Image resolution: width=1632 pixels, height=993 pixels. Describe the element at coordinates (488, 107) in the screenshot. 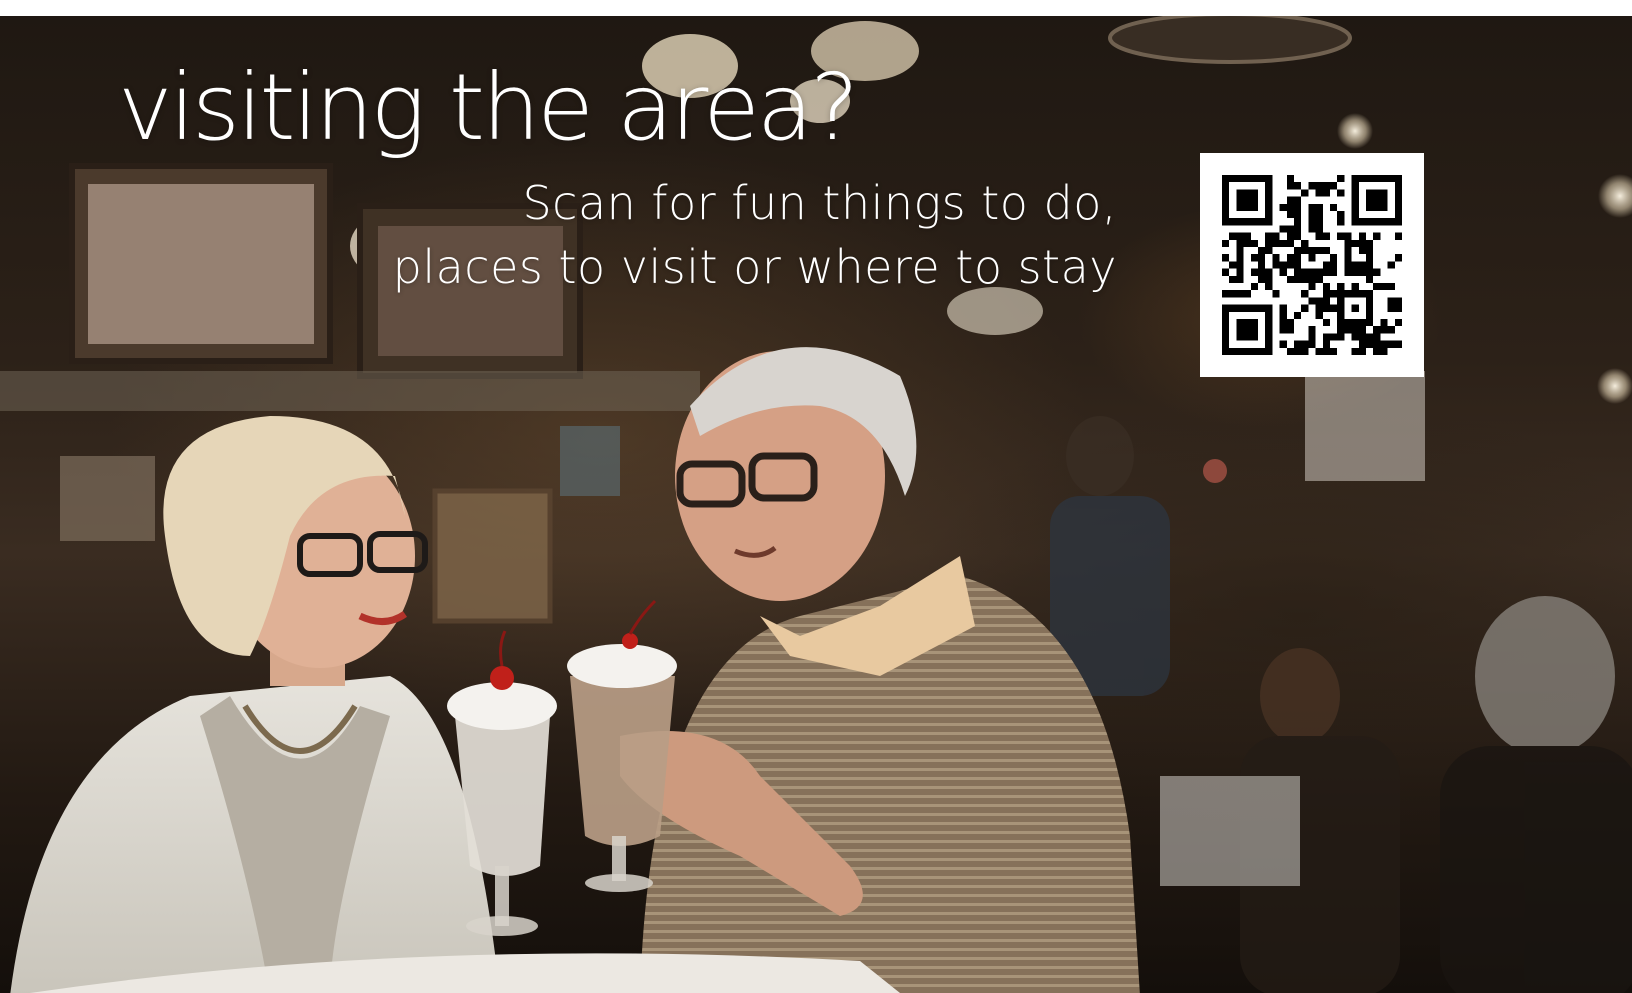

I see `headline-text: visiting the area?` at that location.